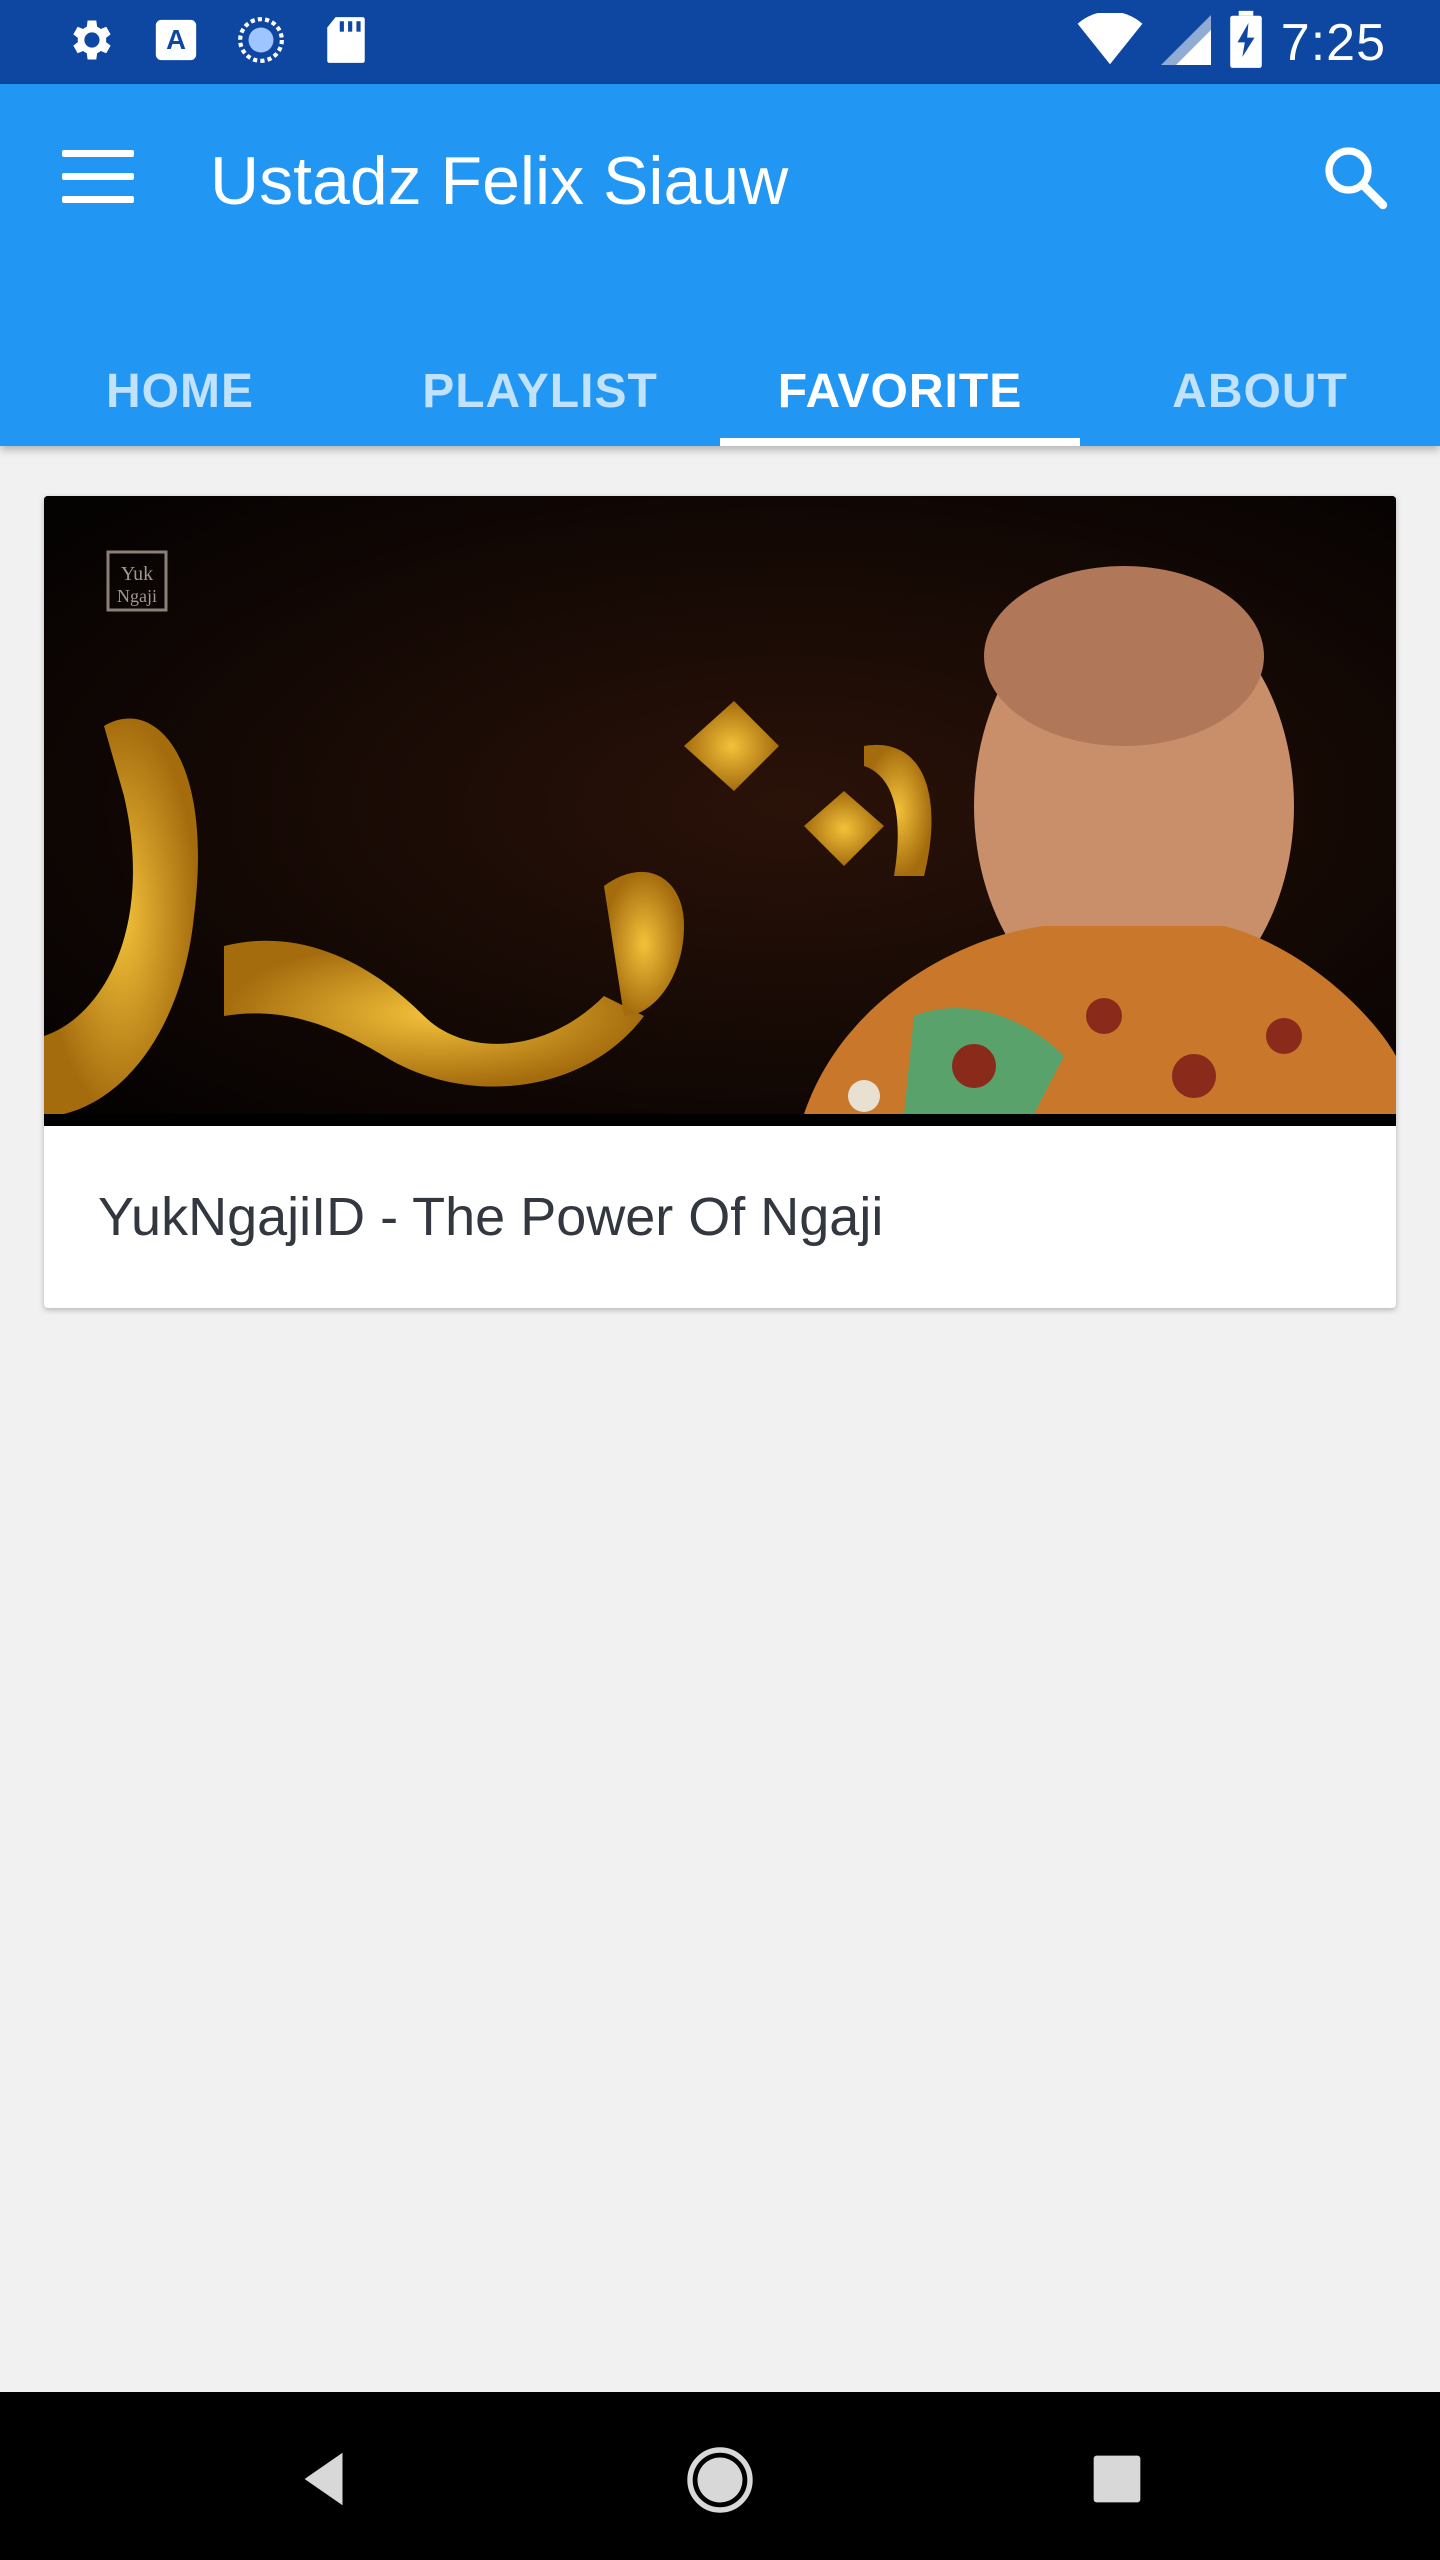  What do you see at coordinates (720, 42) in the screenshot?
I see `status-bar: A 7:25` at bounding box center [720, 42].